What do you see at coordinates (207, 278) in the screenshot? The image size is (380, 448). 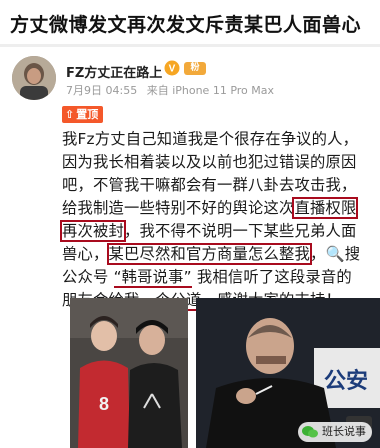 I see `post-line: 公众号 “韩哥说事” 我相信听了这段录音的` at bounding box center [207, 278].